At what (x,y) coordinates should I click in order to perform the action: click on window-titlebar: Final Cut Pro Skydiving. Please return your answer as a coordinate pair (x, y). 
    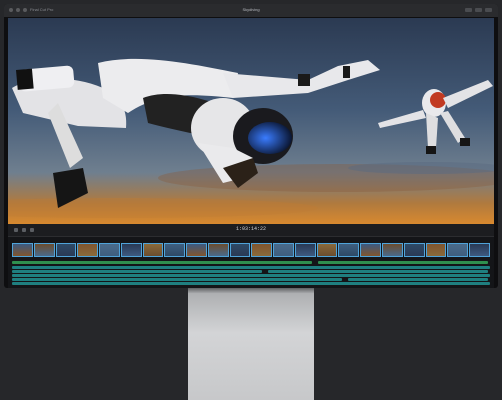
    Looking at the image, I should click on (251, 10).